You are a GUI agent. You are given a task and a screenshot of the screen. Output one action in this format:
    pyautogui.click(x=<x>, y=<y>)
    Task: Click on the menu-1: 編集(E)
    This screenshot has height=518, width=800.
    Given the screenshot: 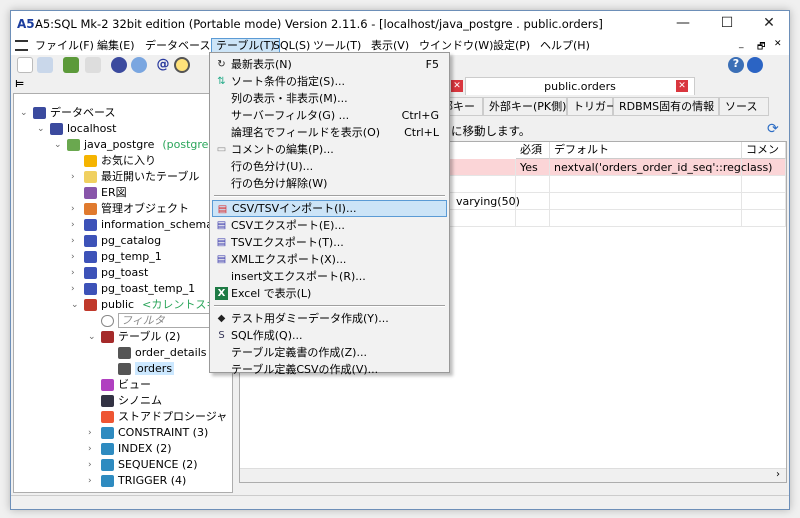 What is the action you would take?
    pyautogui.click(x=116, y=46)
    